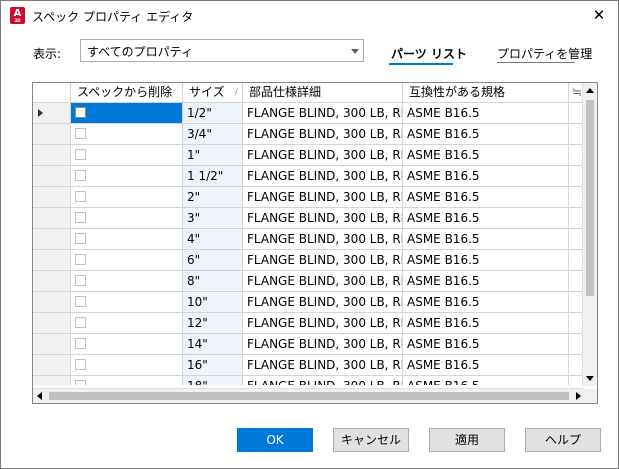 The height and width of the screenshot is (469, 619). Describe the element at coordinates (213, 260) in the screenshot. I see `size-cell: 6"` at that location.